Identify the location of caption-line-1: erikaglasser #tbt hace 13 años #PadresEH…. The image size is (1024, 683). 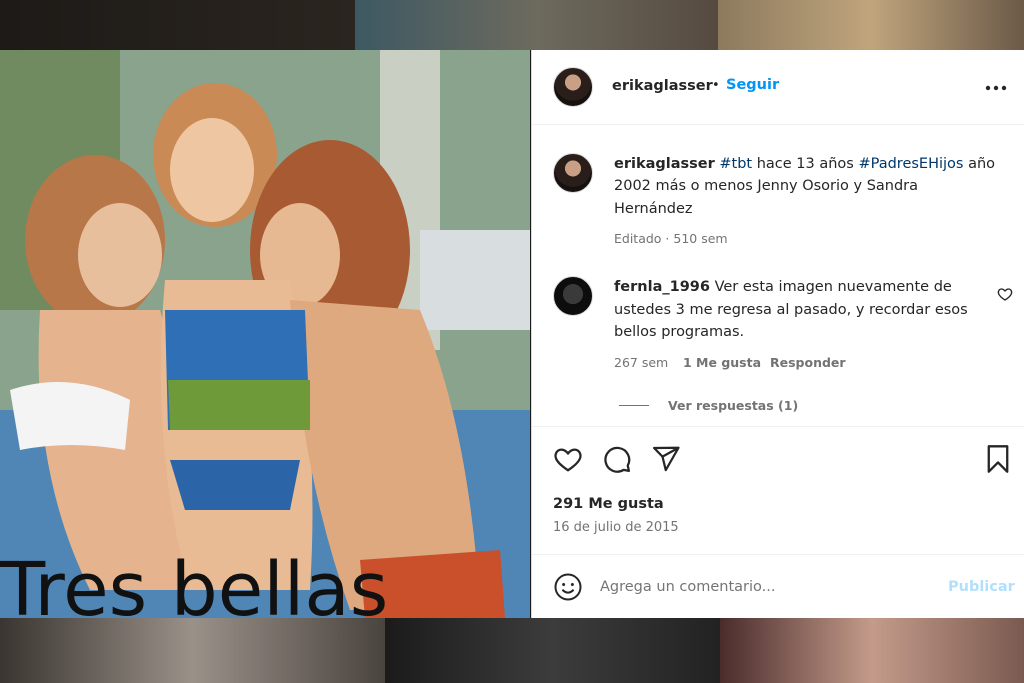
(804, 164).